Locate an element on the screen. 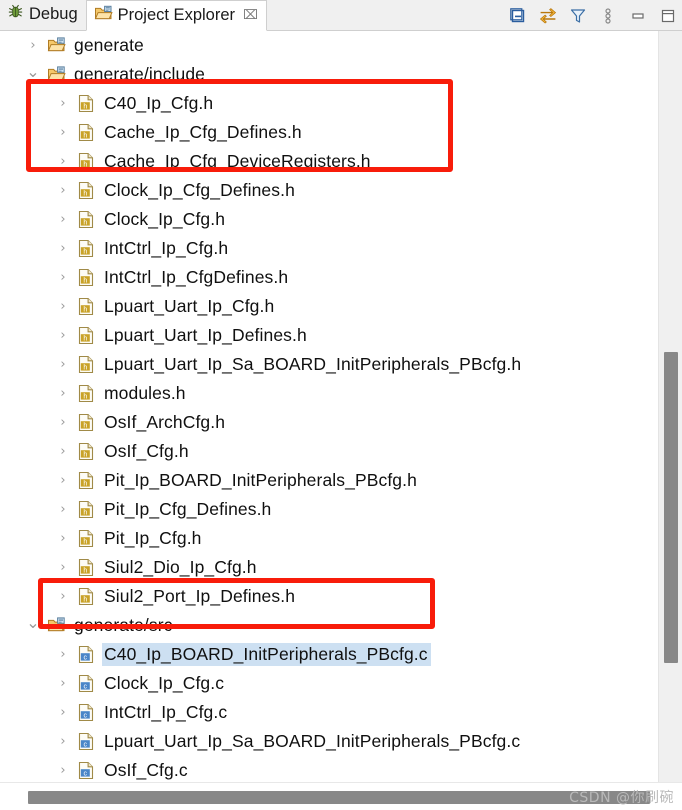 The image size is (682, 810). tree-row-label: modules.h is located at coordinates (145, 393).